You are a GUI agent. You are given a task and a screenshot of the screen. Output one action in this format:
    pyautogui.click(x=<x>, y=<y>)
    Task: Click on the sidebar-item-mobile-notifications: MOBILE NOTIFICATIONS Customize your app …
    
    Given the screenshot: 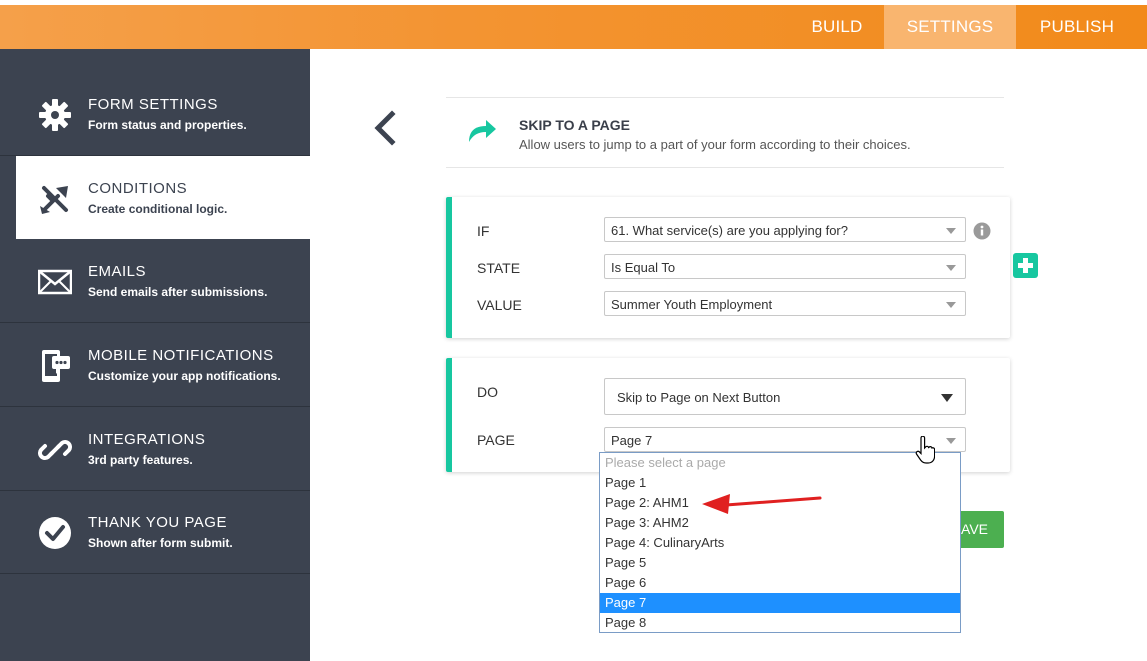 What is the action you would take?
    pyautogui.click(x=155, y=365)
    